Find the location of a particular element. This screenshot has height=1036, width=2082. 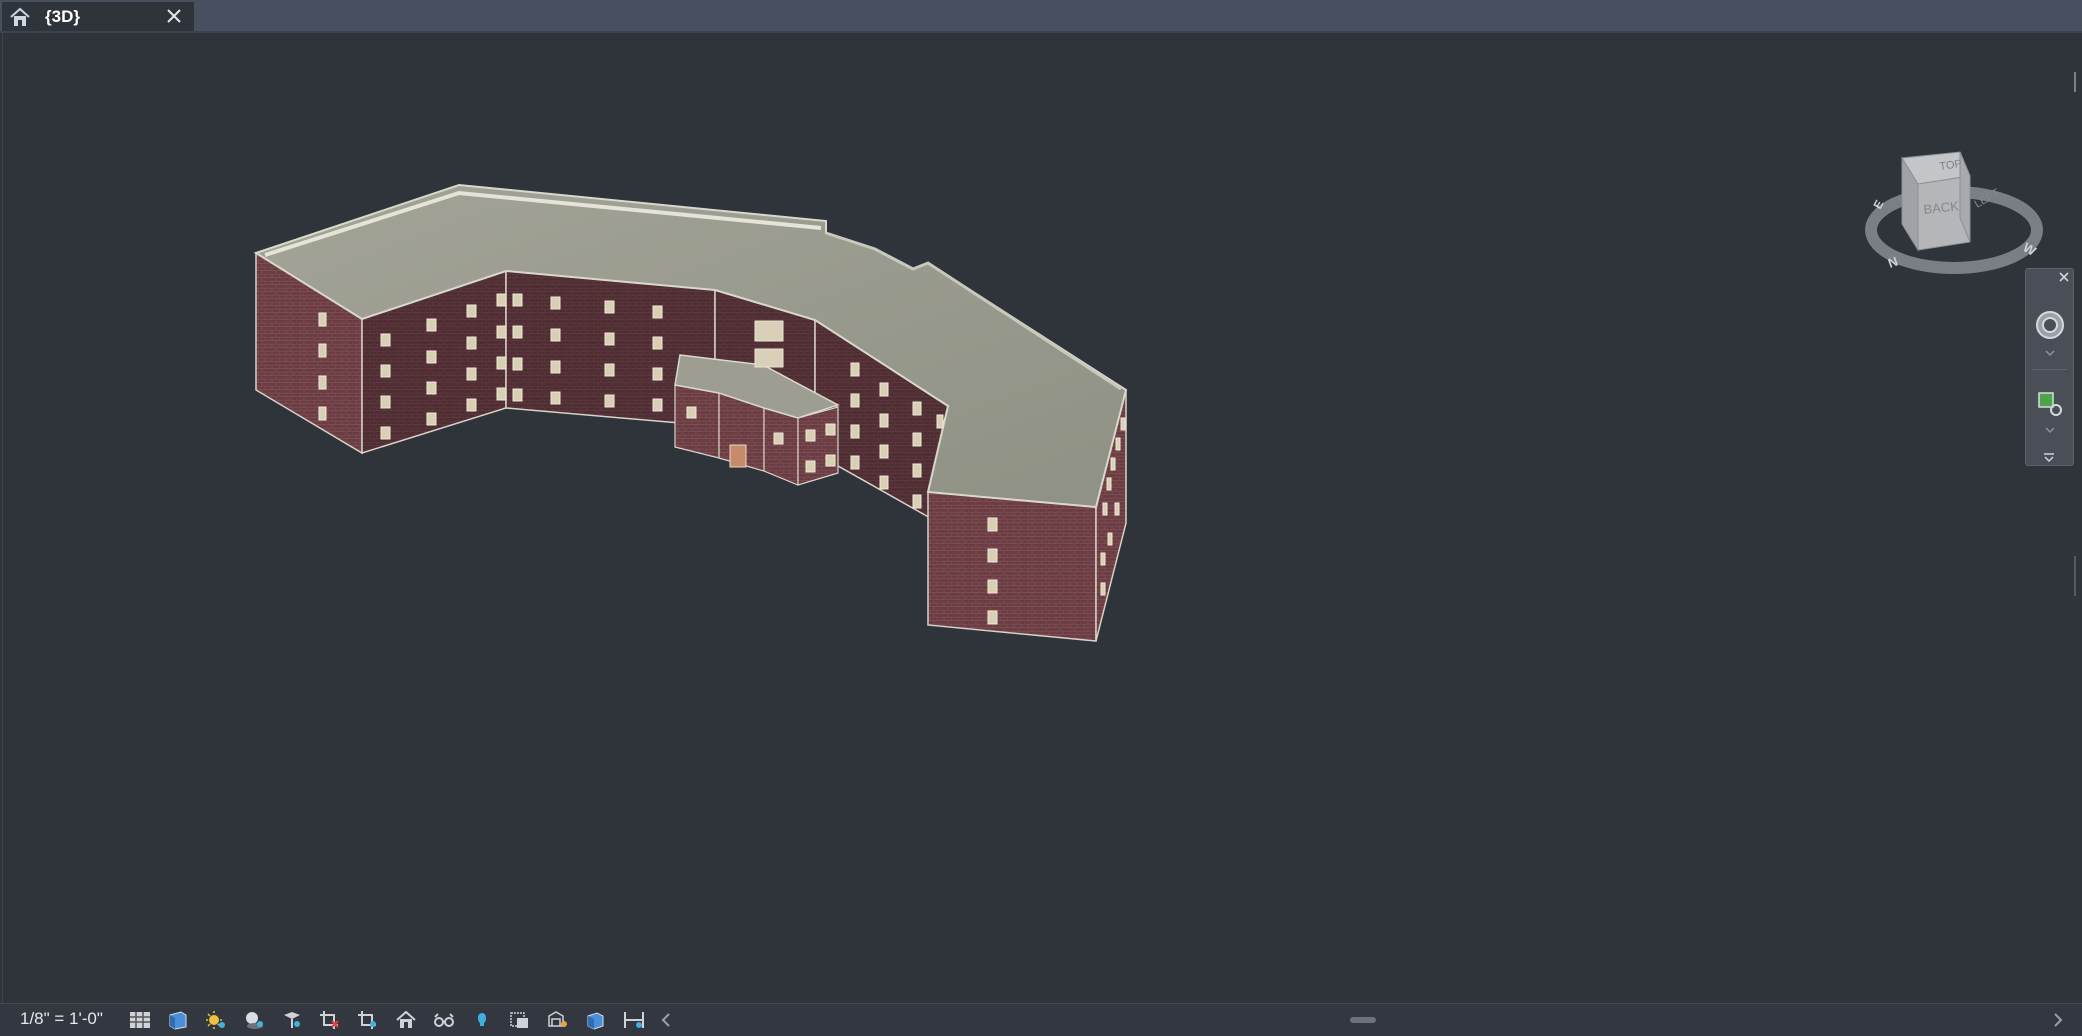

navbar-customize-icon is located at coordinates (2049, 457).